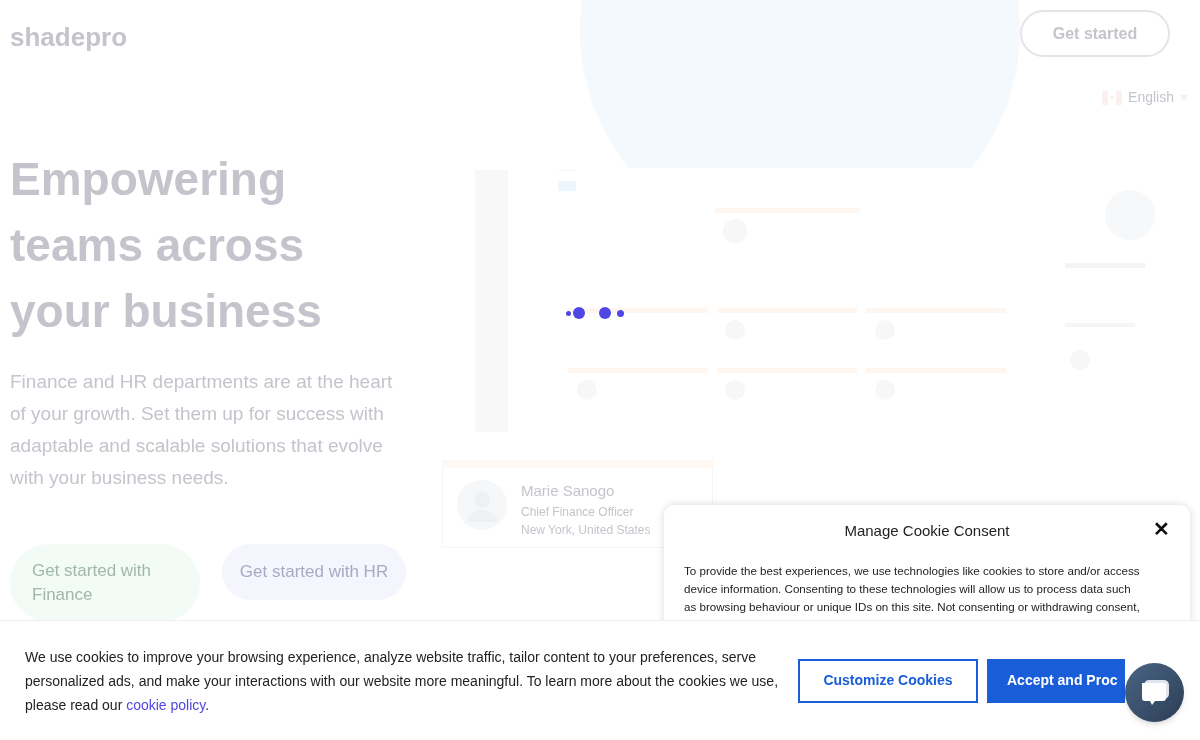 The width and height of the screenshot is (1200, 740). What do you see at coordinates (1112, 97) in the screenshot?
I see `flag-icon` at bounding box center [1112, 97].